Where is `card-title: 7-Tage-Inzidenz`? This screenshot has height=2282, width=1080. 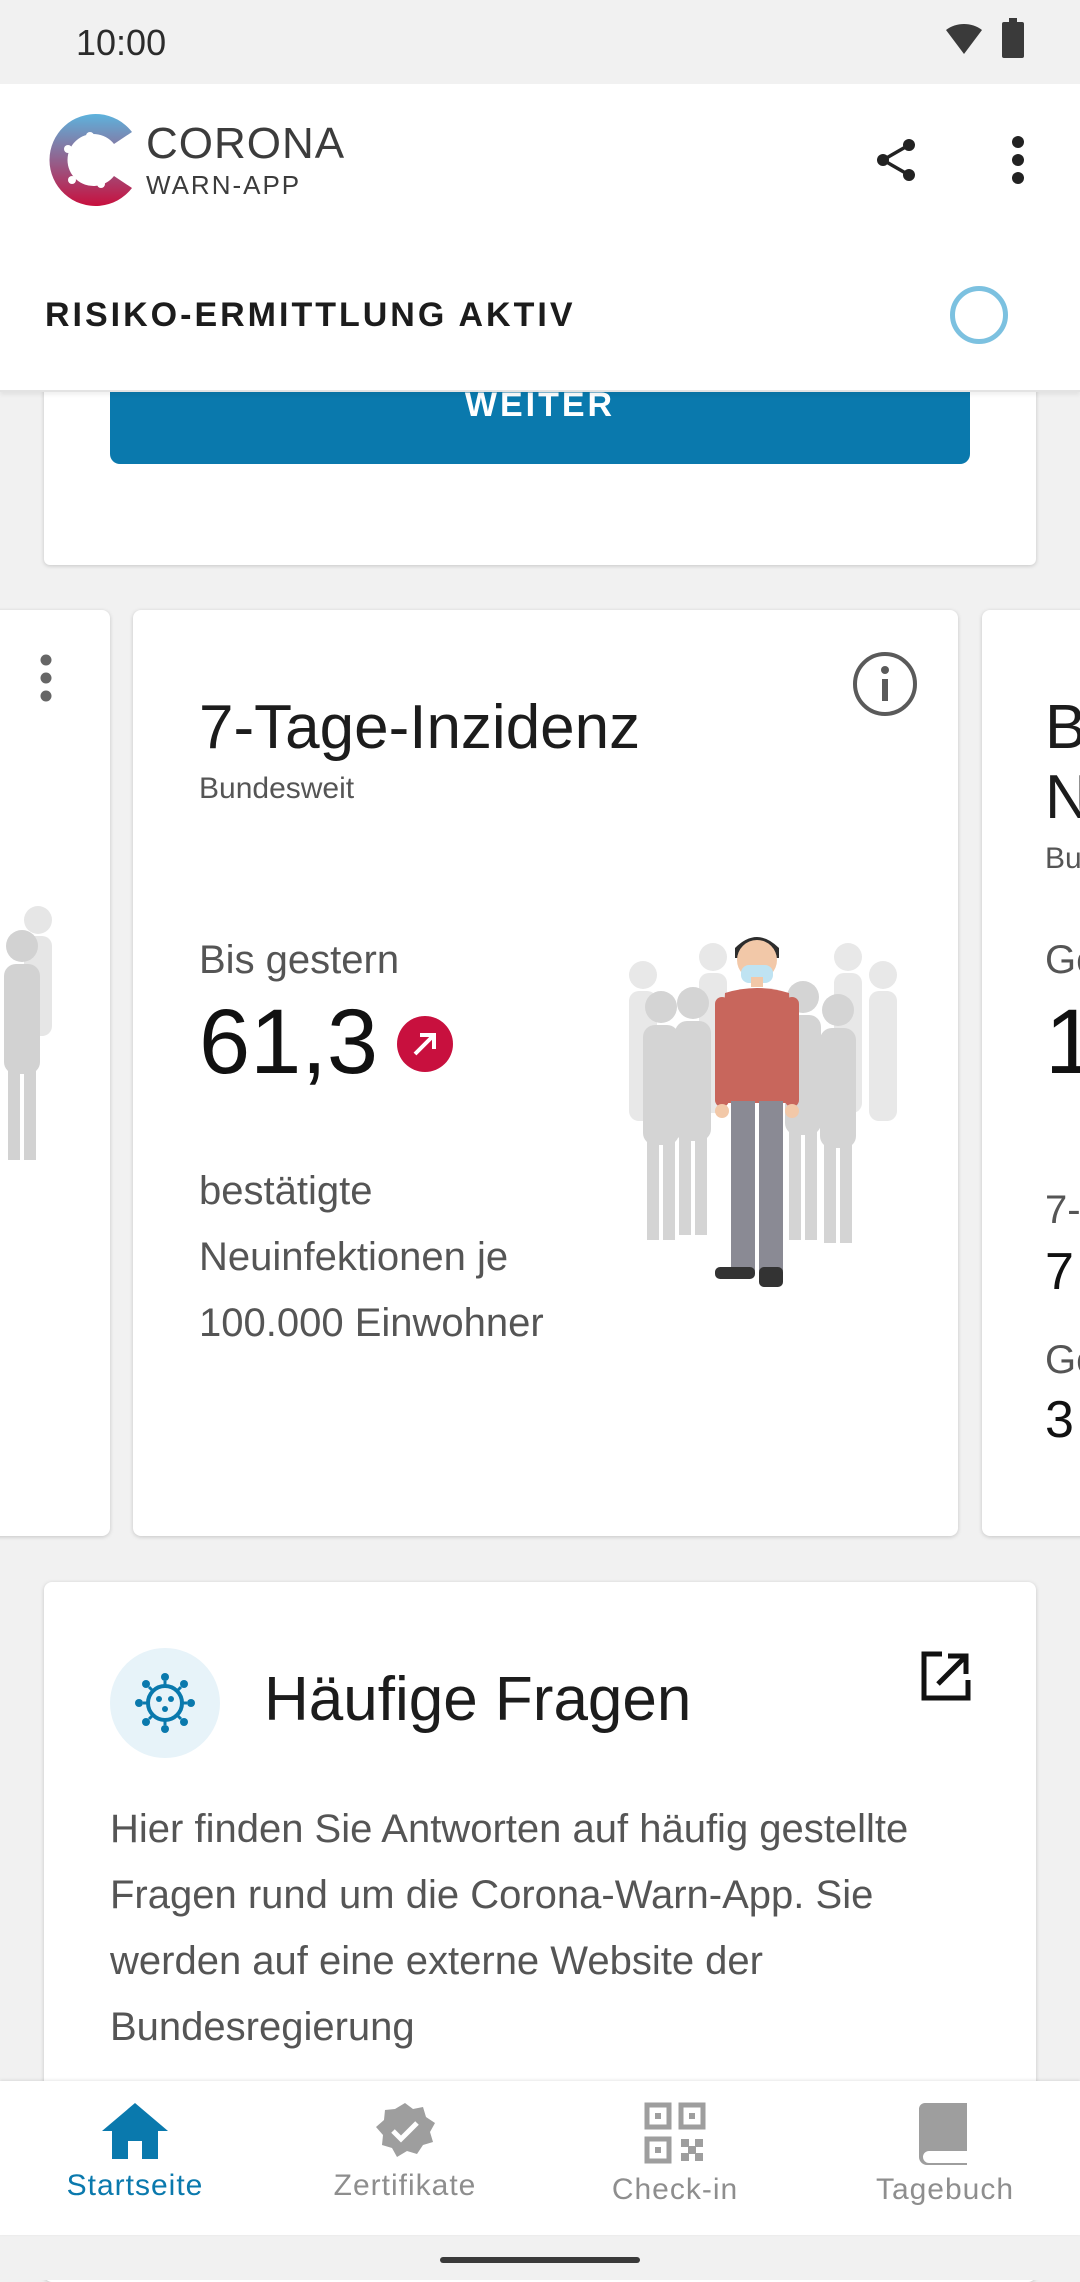
card-title: 7-Tage-Inzidenz is located at coordinates (420, 727).